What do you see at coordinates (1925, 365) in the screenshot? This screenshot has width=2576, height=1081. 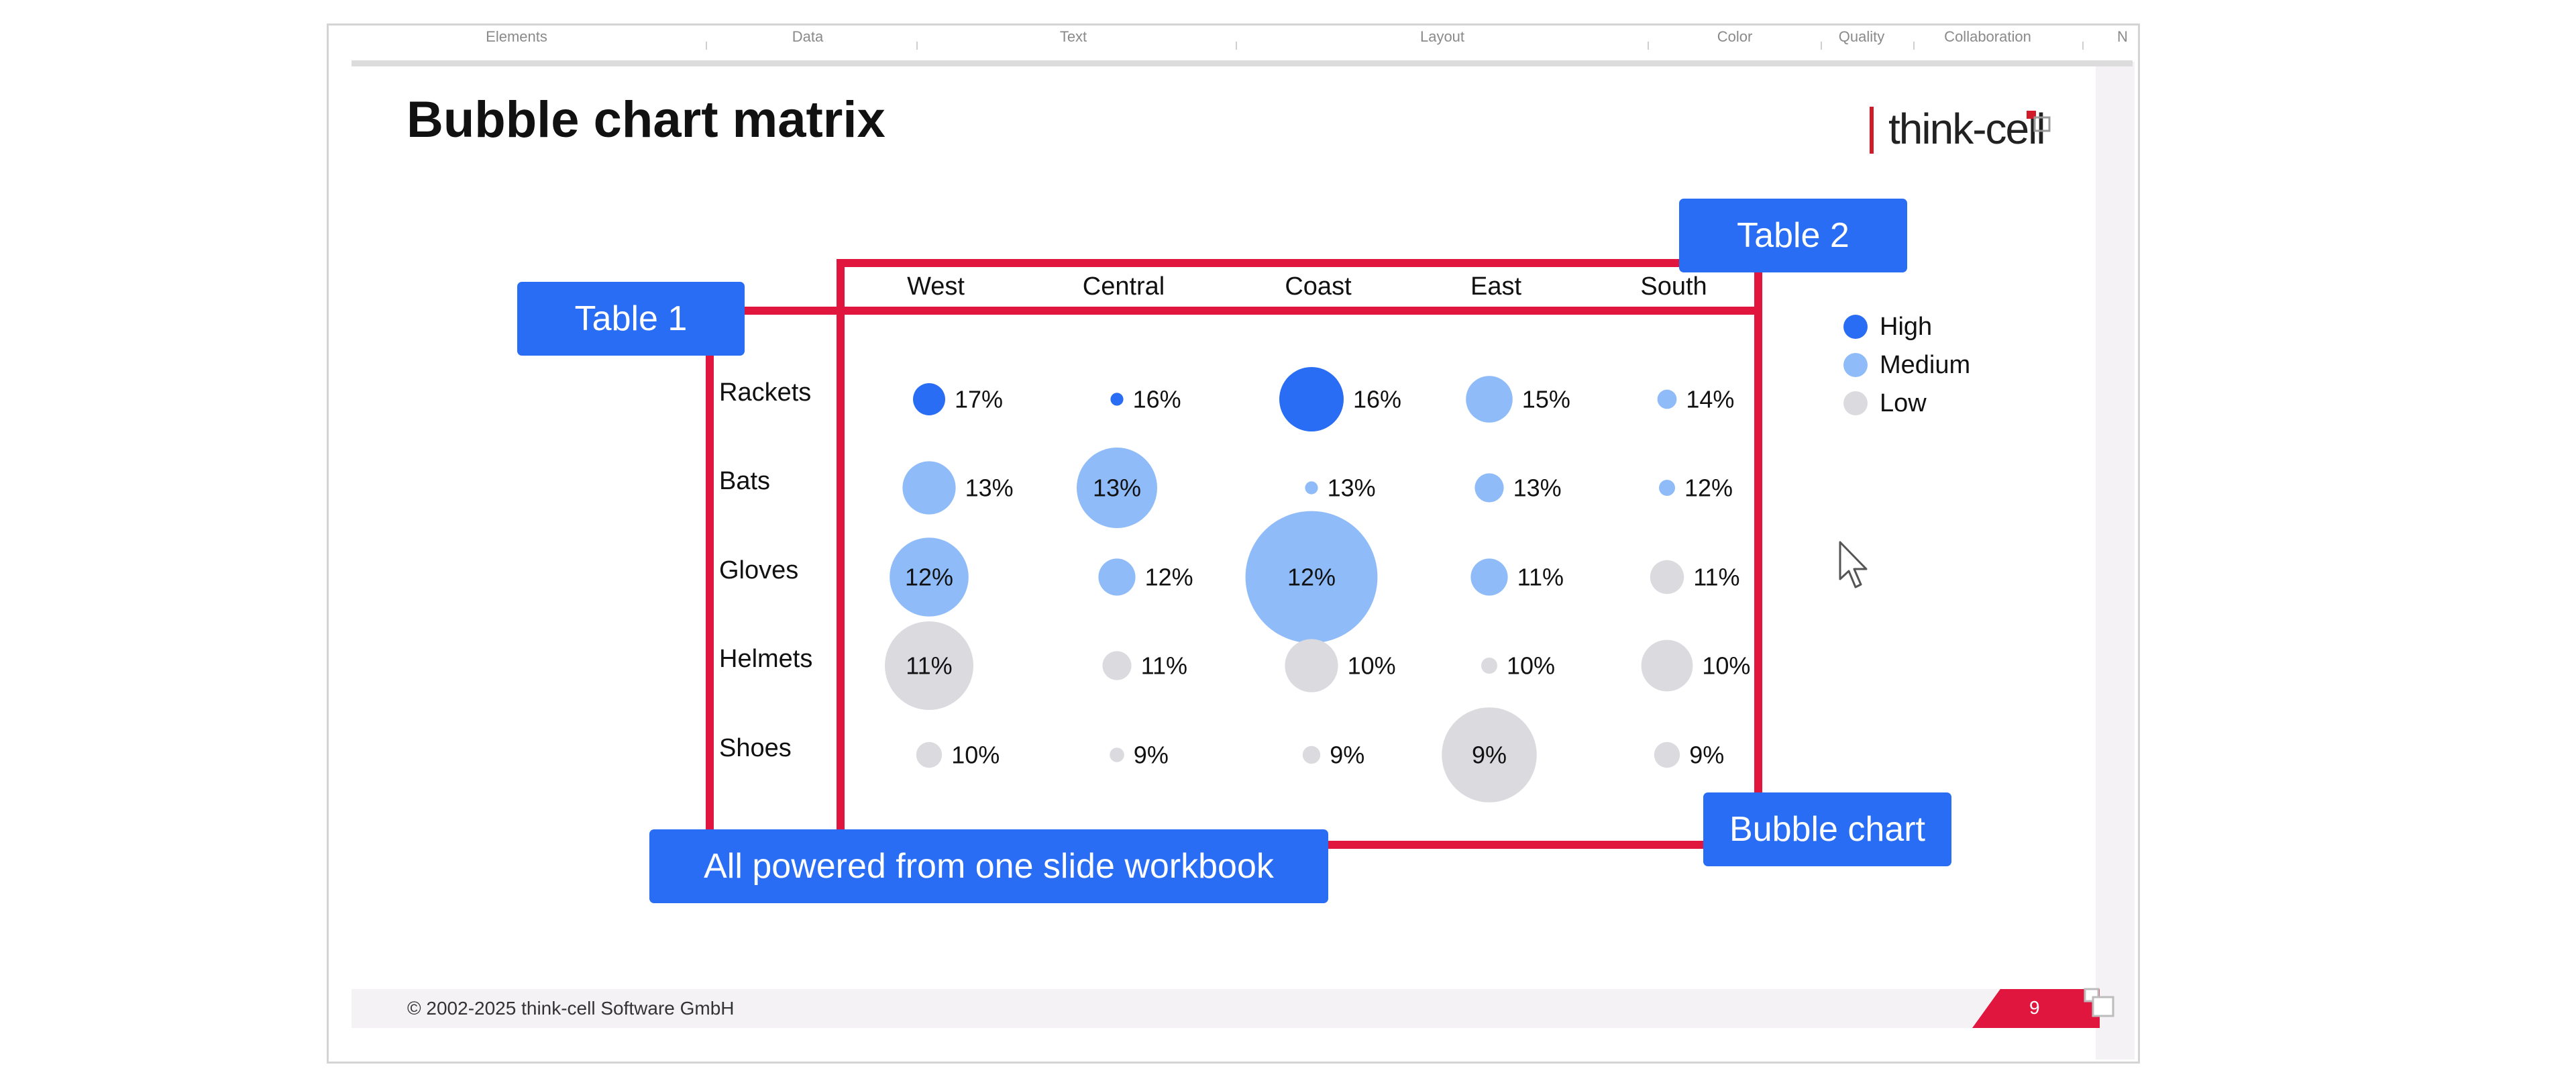 I see `legend-label-medium: Medium` at bounding box center [1925, 365].